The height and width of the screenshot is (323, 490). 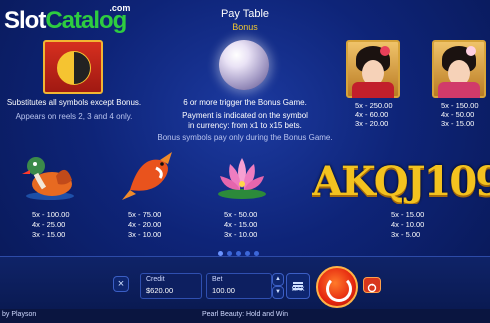 What do you see at coordinates (19, 314) in the screenshot?
I see `provider-label: by Playson` at bounding box center [19, 314].